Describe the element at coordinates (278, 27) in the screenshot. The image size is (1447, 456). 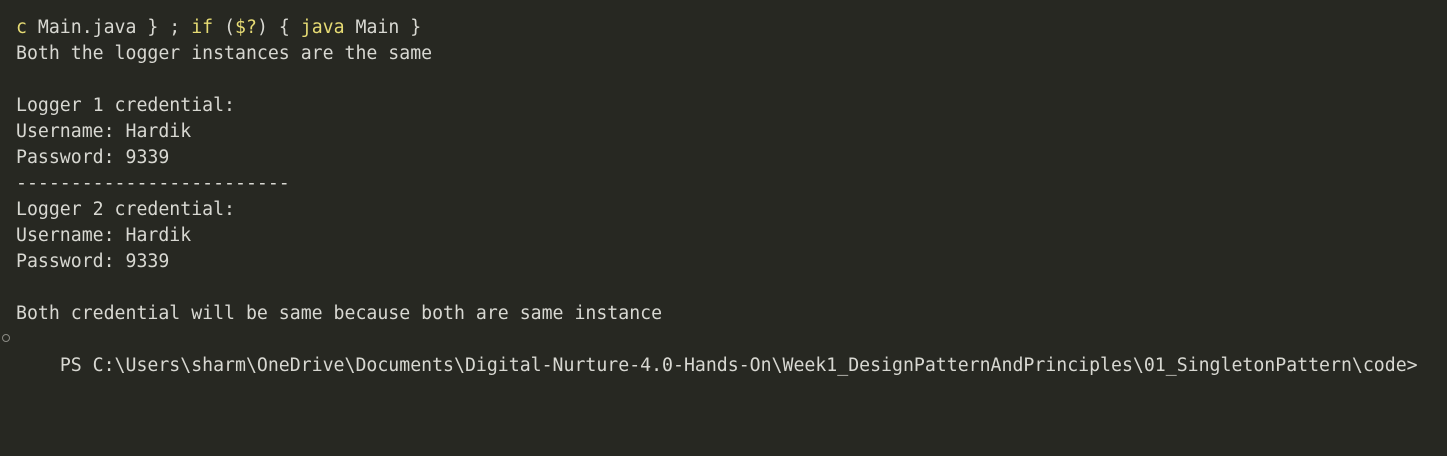
I see `command-open-brace: {` at that location.